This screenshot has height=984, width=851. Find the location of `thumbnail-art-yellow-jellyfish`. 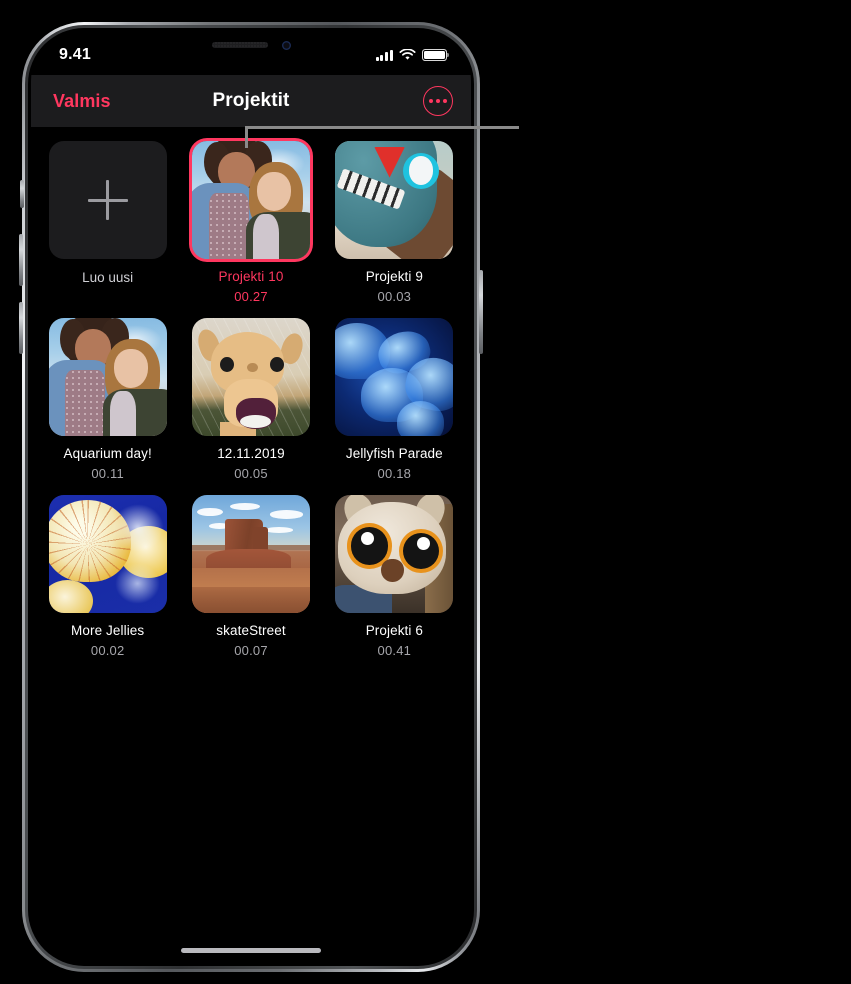

thumbnail-art-yellow-jellyfish is located at coordinates (107, 554).